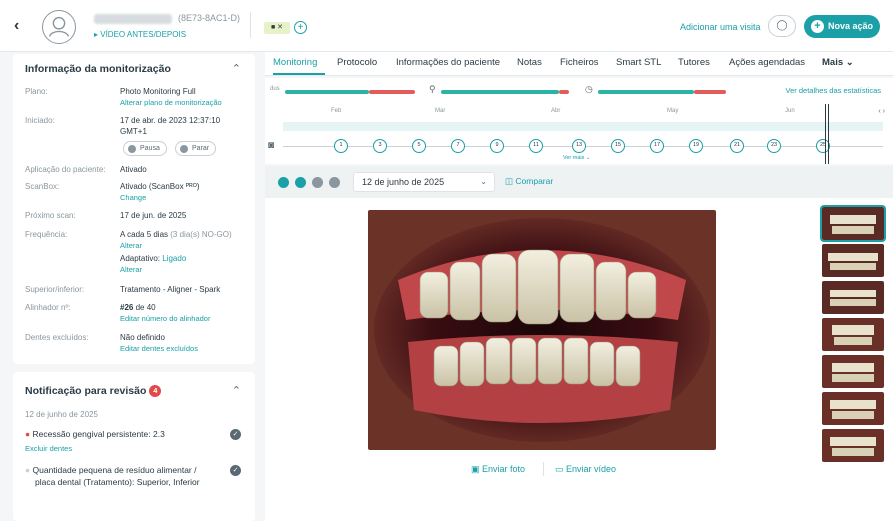 The width and height of the screenshot is (893, 521). What do you see at coordinates (196, 148) in the screenshot?
I see `stop-button: Parar` at bounding box center [196, 148].